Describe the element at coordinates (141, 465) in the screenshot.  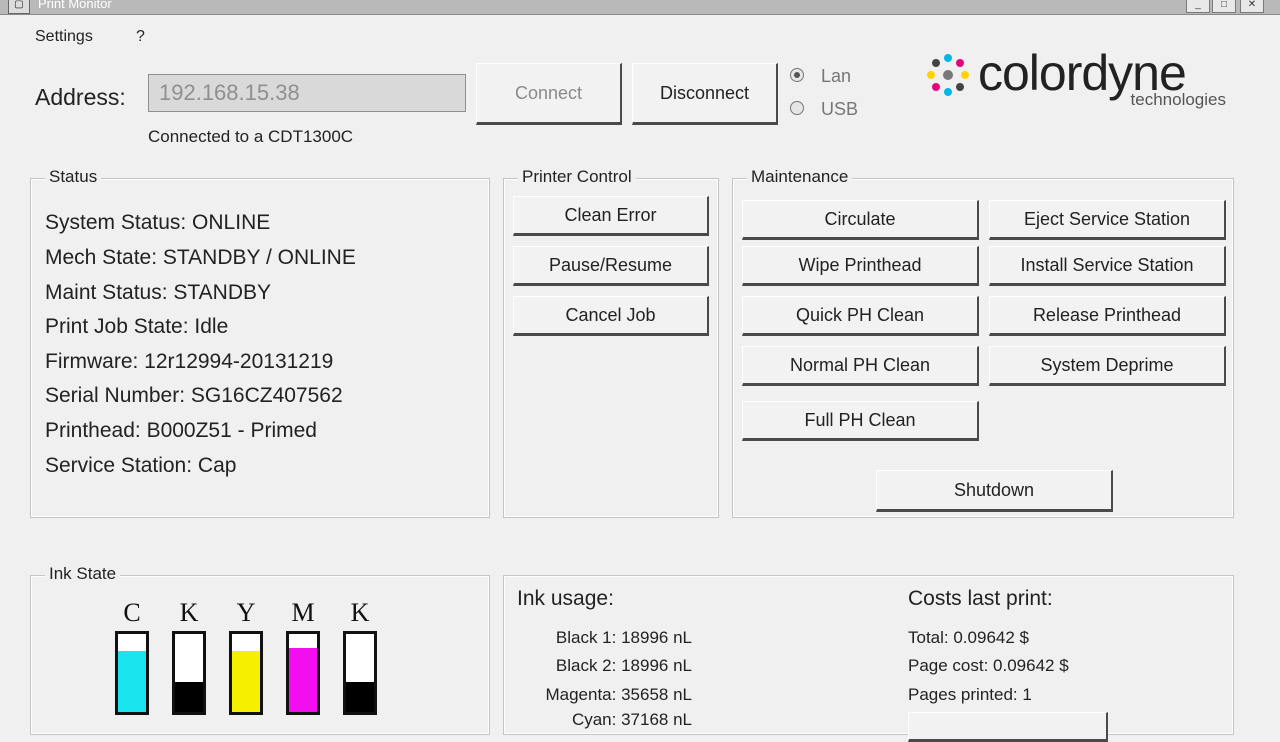
I see `service-station-line: Service Station: Cap` at that location.